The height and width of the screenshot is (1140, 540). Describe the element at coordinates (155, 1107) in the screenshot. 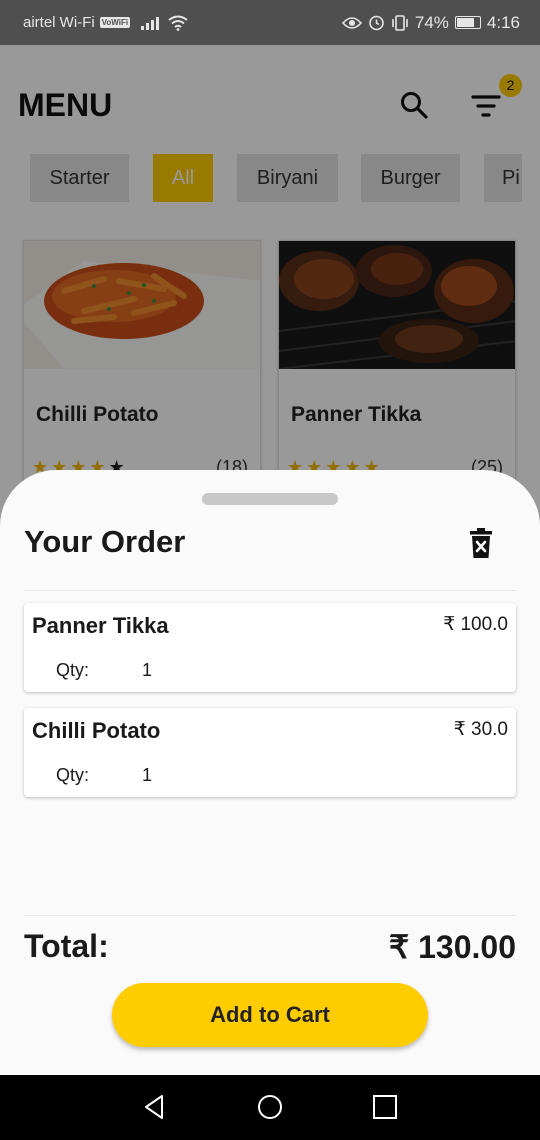

I see `back-icon` at that location.